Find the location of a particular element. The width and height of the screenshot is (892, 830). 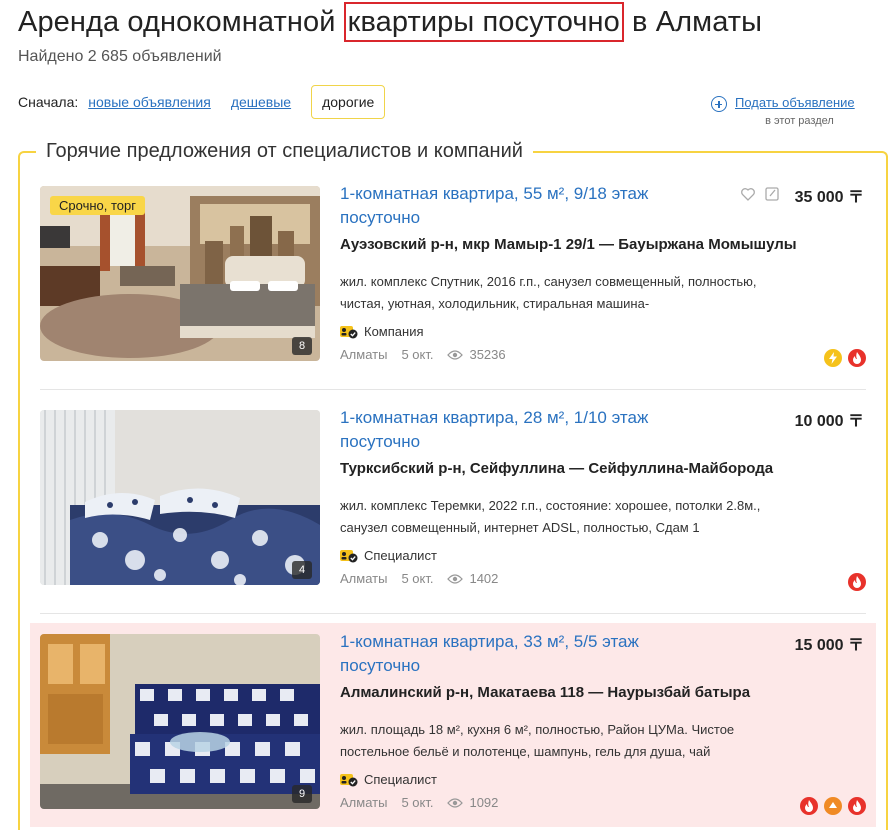

listing-views: 1092 is located at coordinates (484, 802).